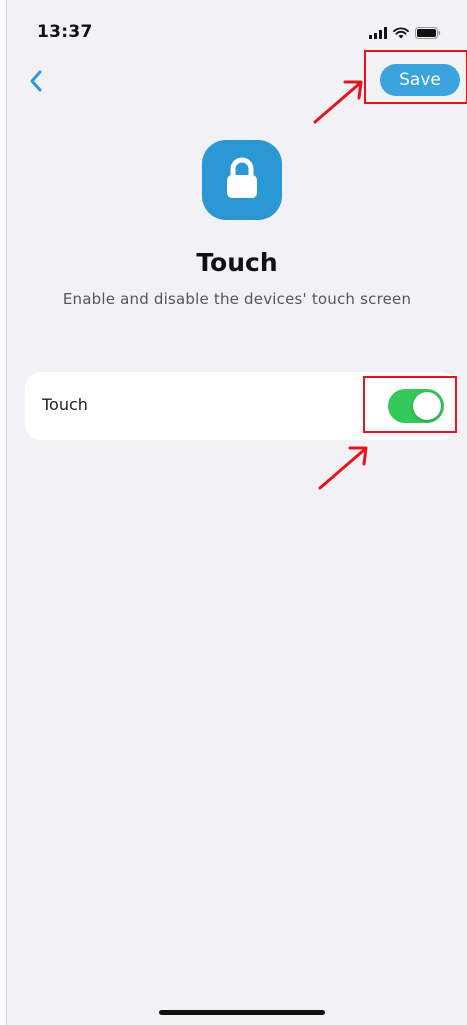 The image size is (467, 1025). I want to click on touch-setting-row: Touch, so click(241, 406).